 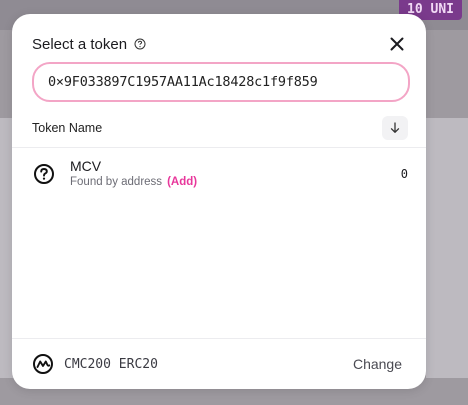 I want to click on token-list-name: CMC200 ERC20, so click(x=111, y=364).